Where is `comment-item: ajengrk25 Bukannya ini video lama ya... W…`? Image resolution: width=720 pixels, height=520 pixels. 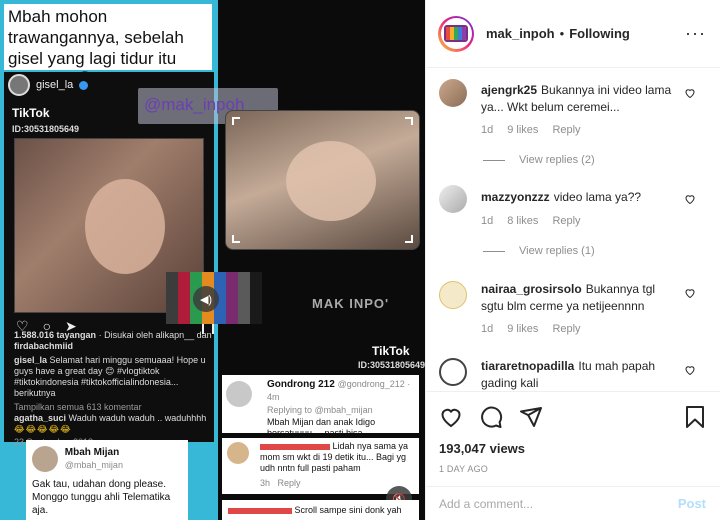
comment-item: ajengrk25 Bukannya ini video lama ya... W… is located at coordinates (573, 124).